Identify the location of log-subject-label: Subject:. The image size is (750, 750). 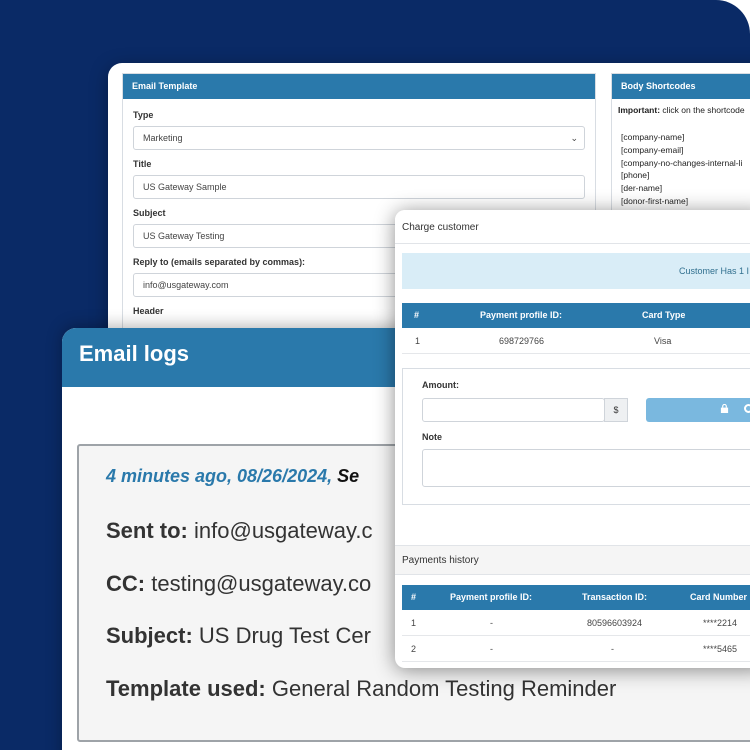
(149, 635).